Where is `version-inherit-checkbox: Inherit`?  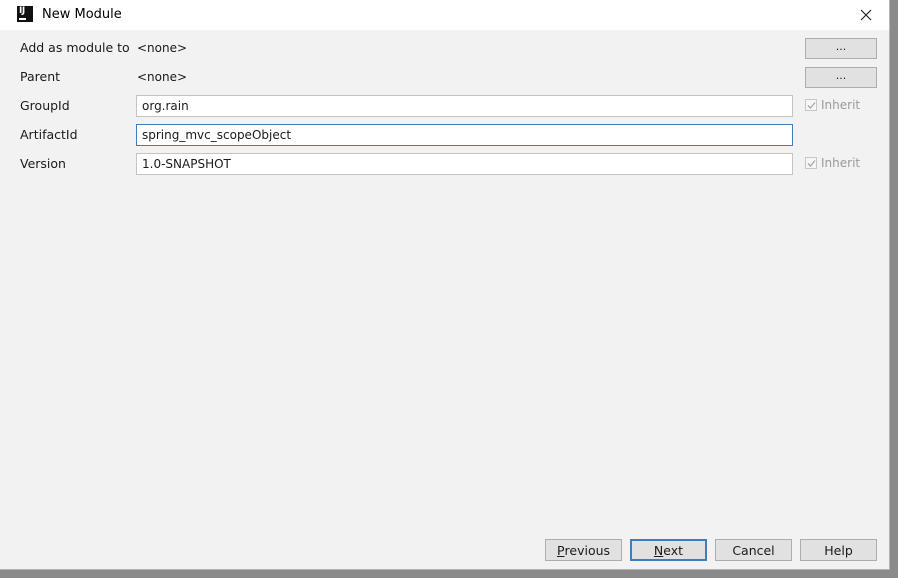 version-inherit-checkbox: Inherit is located at coordinates (832, 163).